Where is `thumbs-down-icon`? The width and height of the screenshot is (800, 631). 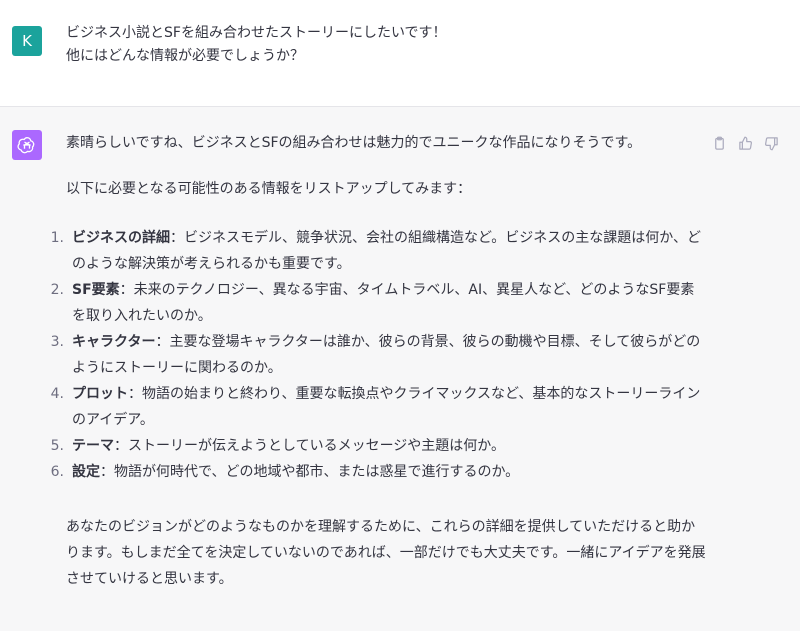 thumbs-down-icon is located at coordinates (771, 143).